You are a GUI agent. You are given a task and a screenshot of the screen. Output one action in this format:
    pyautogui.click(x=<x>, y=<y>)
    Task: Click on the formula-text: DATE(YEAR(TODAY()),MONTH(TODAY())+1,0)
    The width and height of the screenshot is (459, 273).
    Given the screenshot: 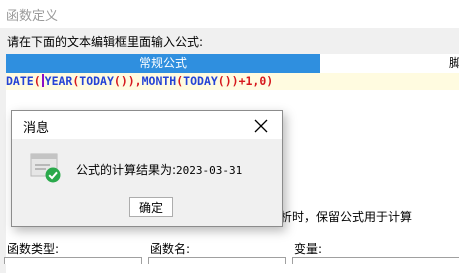 What is the action you would take?
    pyautogui.click(x=139, y=81)
    